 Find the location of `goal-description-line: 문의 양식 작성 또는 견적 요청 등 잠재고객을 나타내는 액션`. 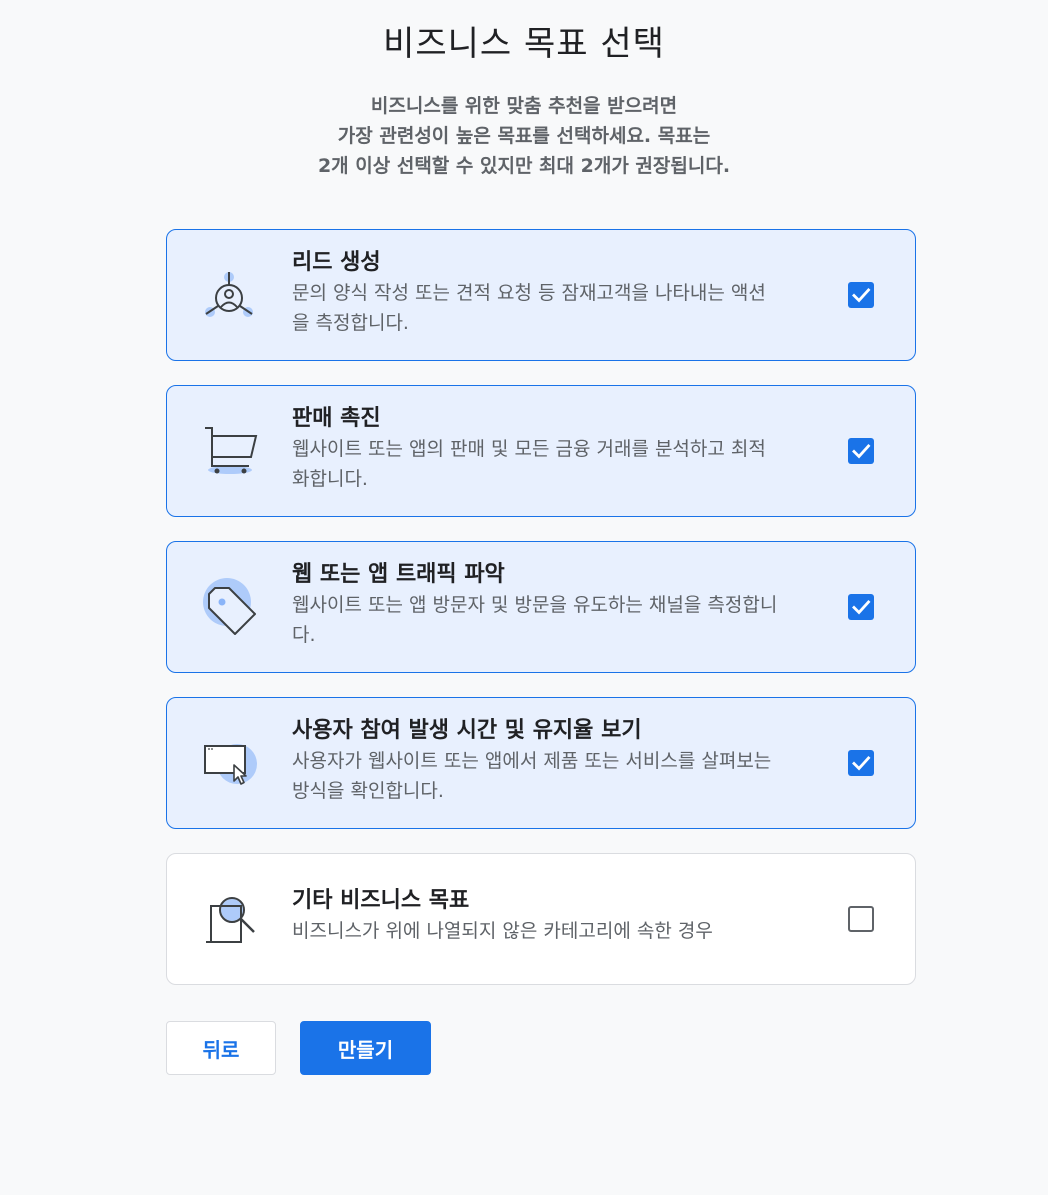

goal-description-line: 문의 양식 작성 또는 견적 요청 등 잠재고객을 나타내는 액션 is located at coordinates (529, 293).